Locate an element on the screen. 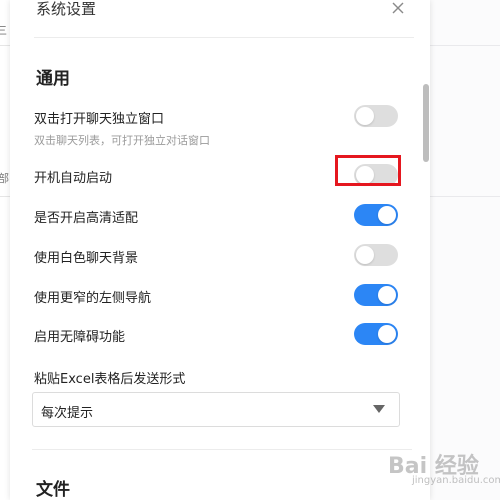 This screenshot has width=500, height=500. section-title-file: 文件 is located at coordinates (53, 490).